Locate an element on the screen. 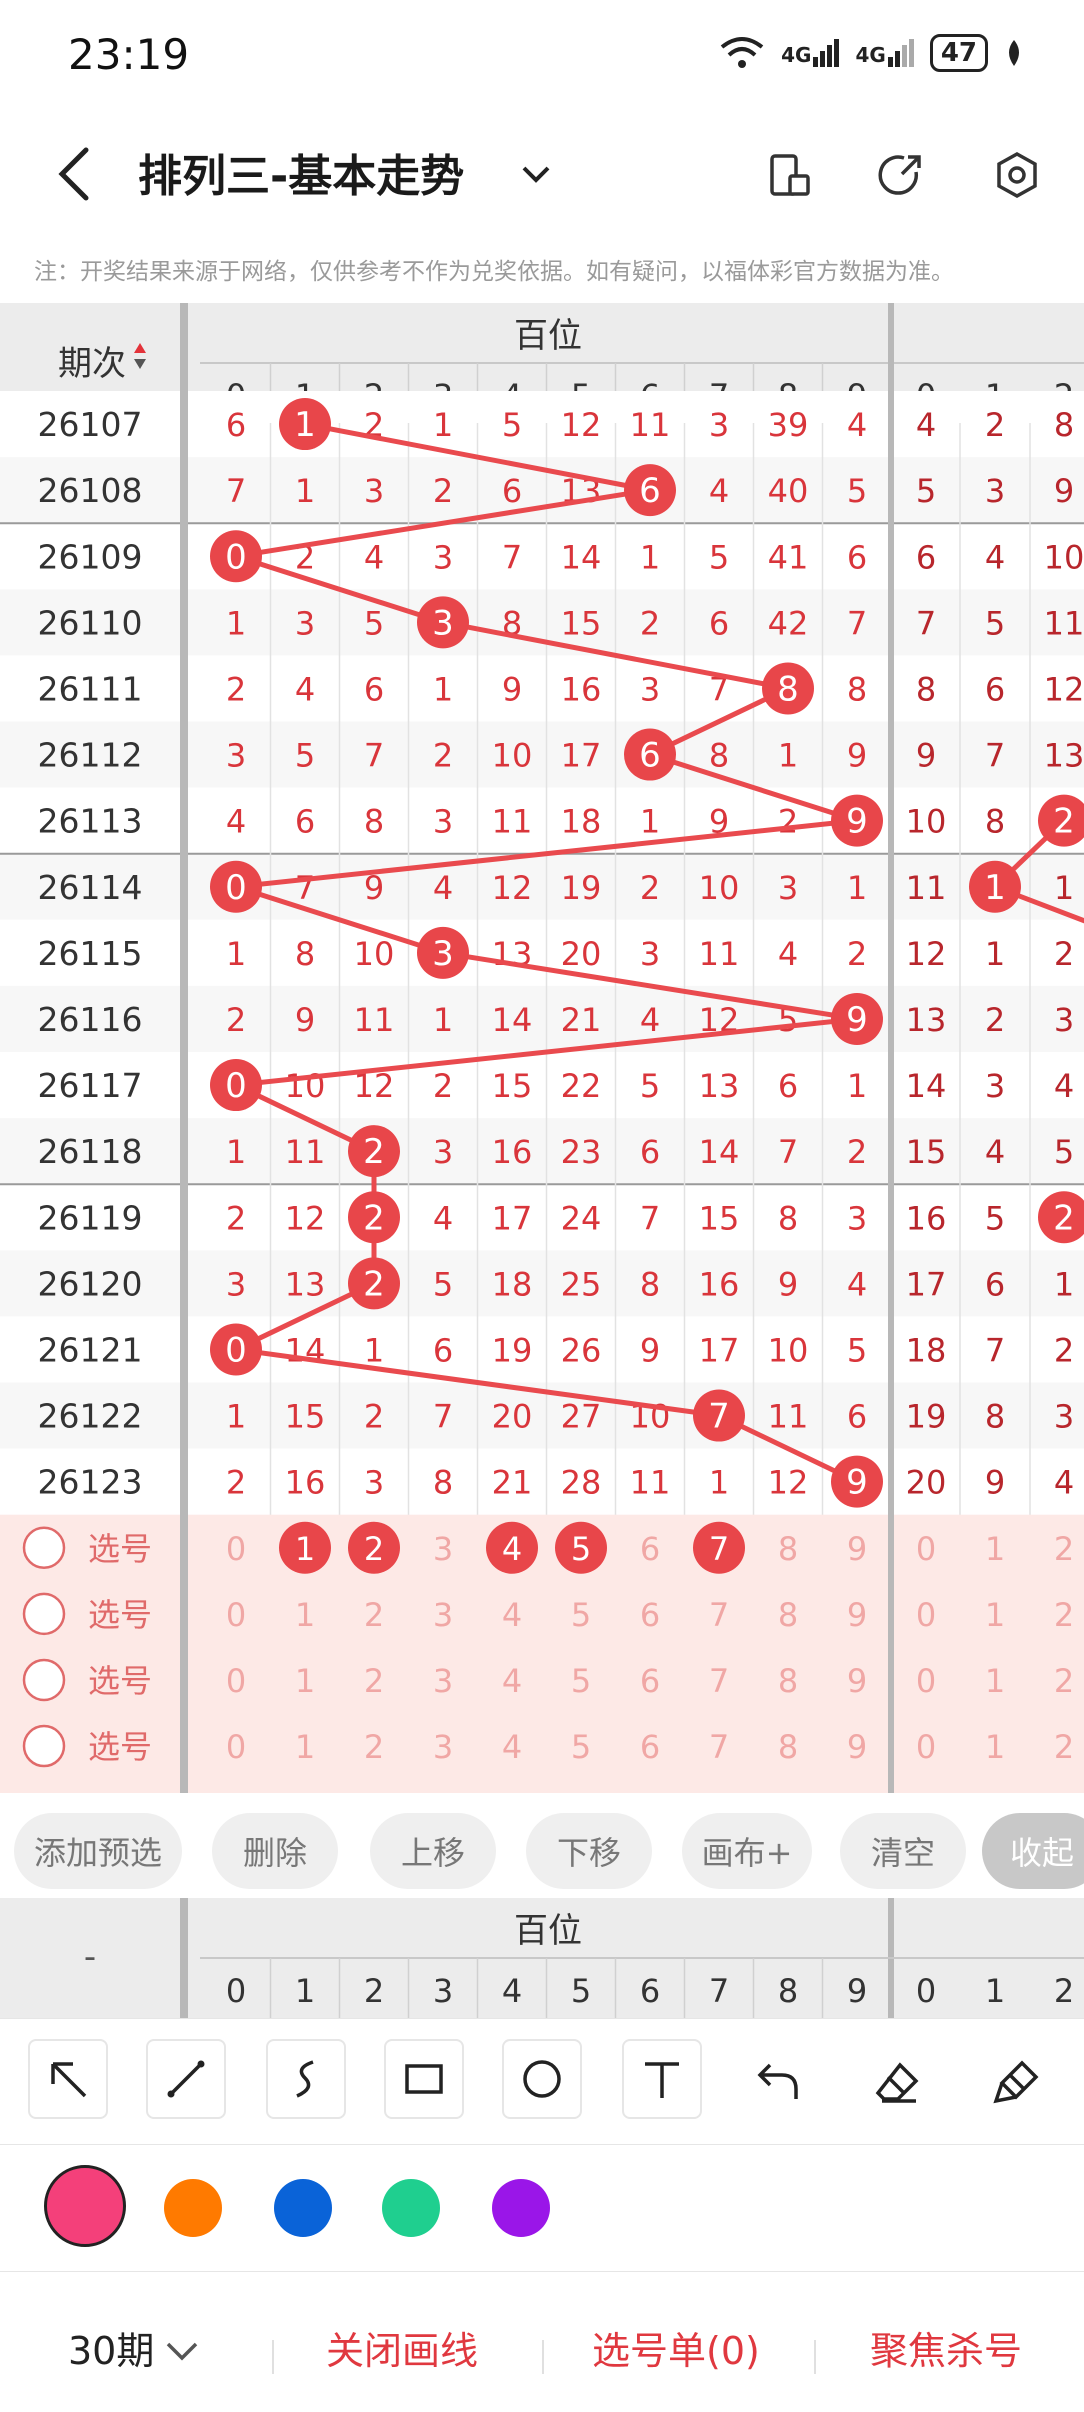 The width and height of the screenshot is (1084, 2412). share-icon is located at coordinates (899, 175).